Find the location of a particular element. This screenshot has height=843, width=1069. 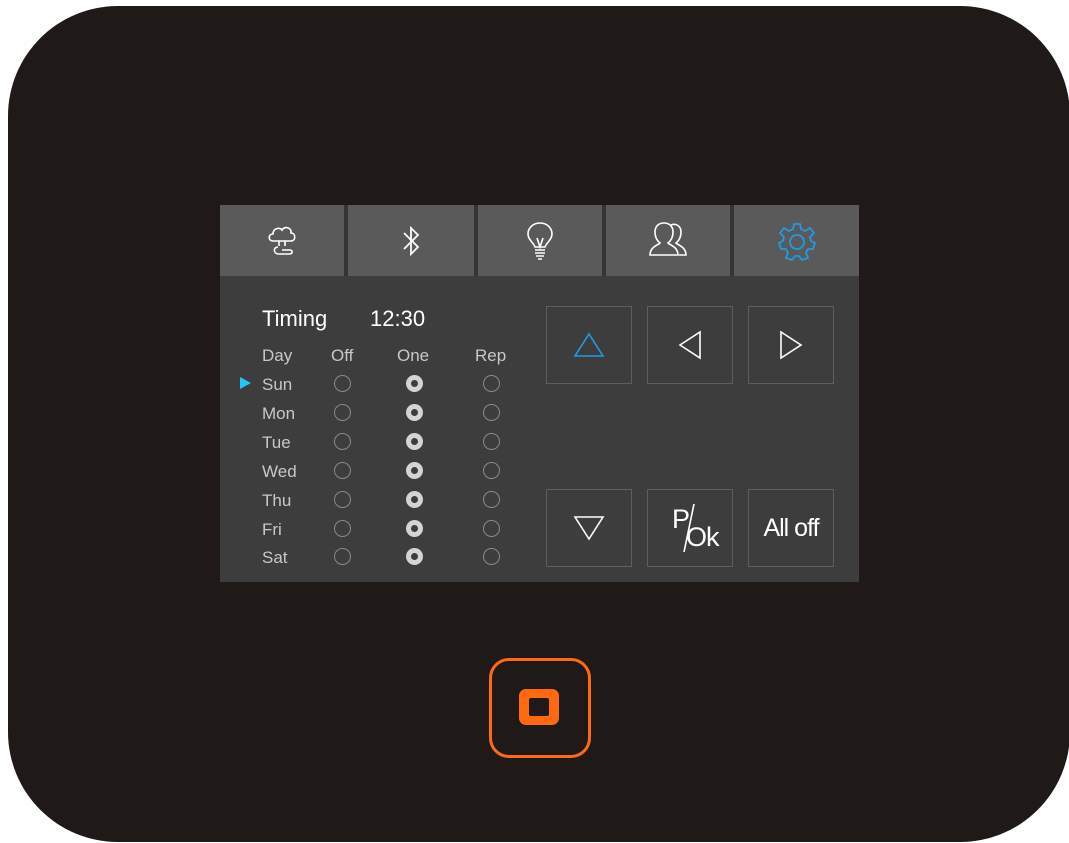

triangle-right-icon is located at coordinates (791, 345).